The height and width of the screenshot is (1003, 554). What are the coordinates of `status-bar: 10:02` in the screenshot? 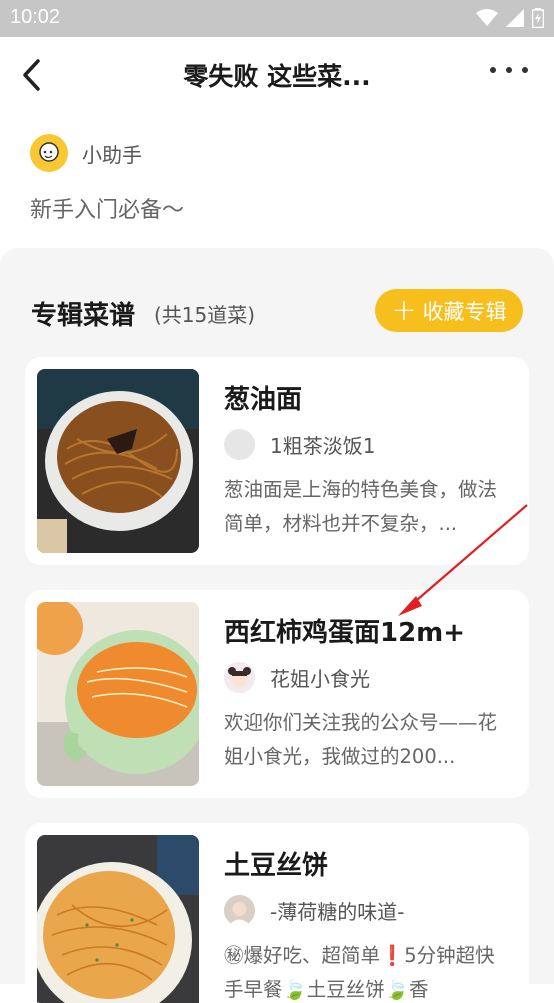 It's located at (277, 18).